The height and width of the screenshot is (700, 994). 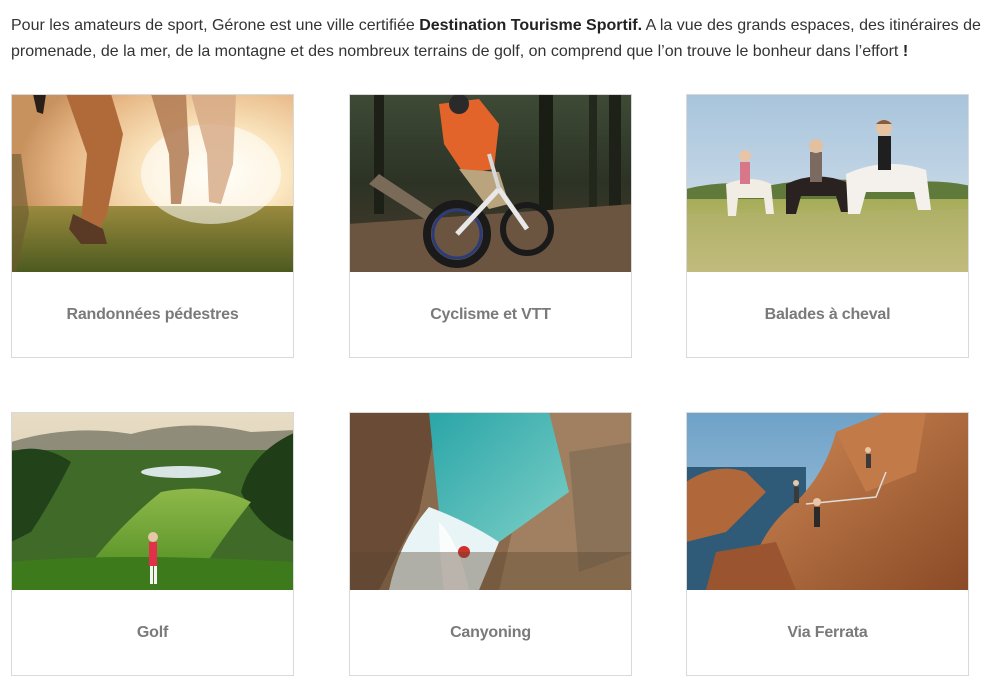 I want to click on mountain-bike-photo, so click(x=490, y=183).